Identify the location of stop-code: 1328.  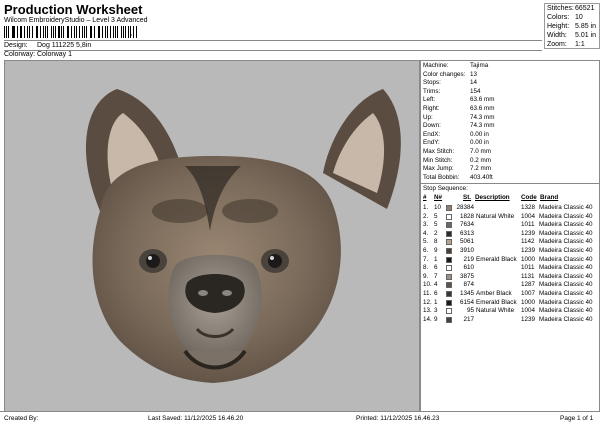
(528, 207).